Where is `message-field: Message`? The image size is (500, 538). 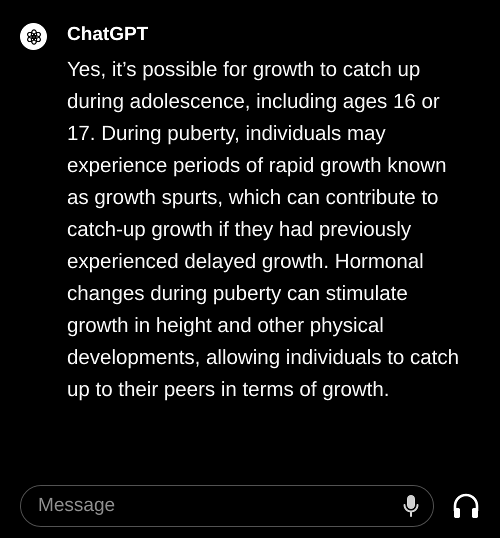
message-field: Message is located at coordinates (227, 506).